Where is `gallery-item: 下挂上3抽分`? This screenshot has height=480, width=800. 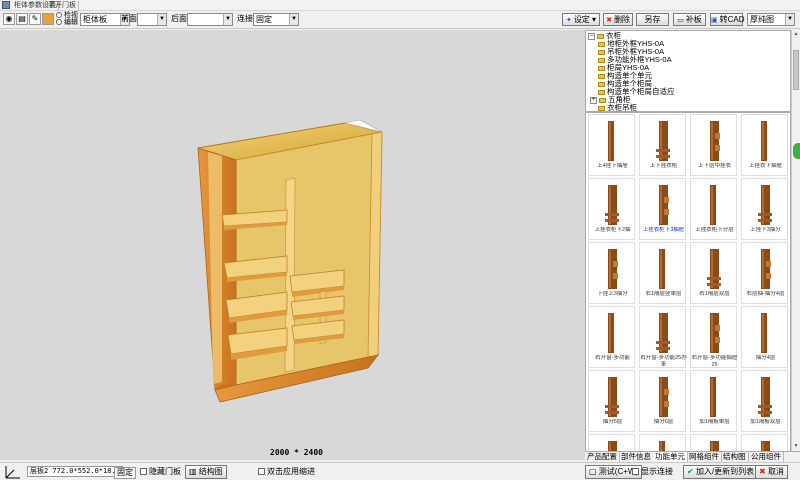 gallery-item: 下挂上3抽分 is located at coordinates (611, 273).